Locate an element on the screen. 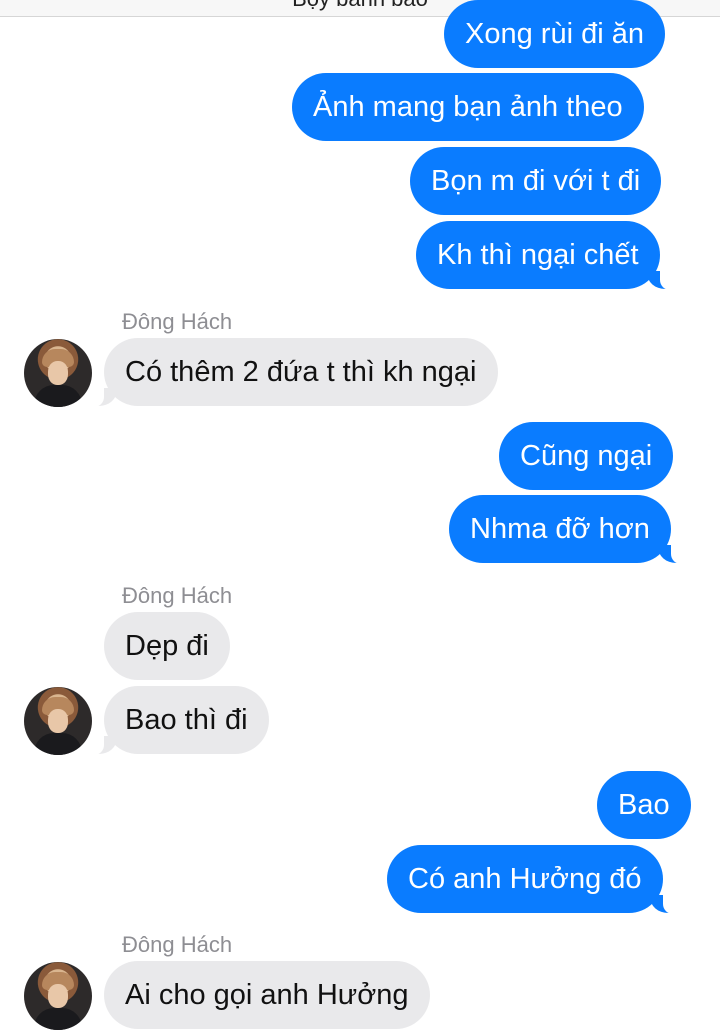 This screenshot has width=720, height=1030. message-bubble-outgoing: Kh thì ngại chết is located at coordinates (545, 255).